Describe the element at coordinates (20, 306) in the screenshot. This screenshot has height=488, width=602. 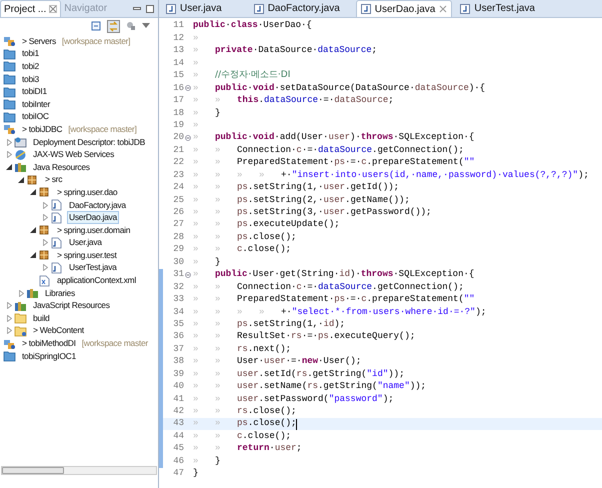
I see `books-icon` at that location.